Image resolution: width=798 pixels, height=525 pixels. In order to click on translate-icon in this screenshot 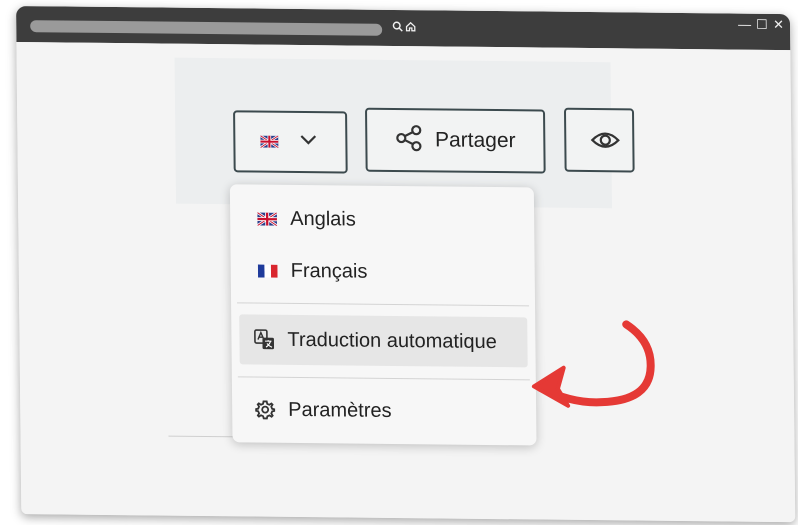, I will do `click(264, 340)`.